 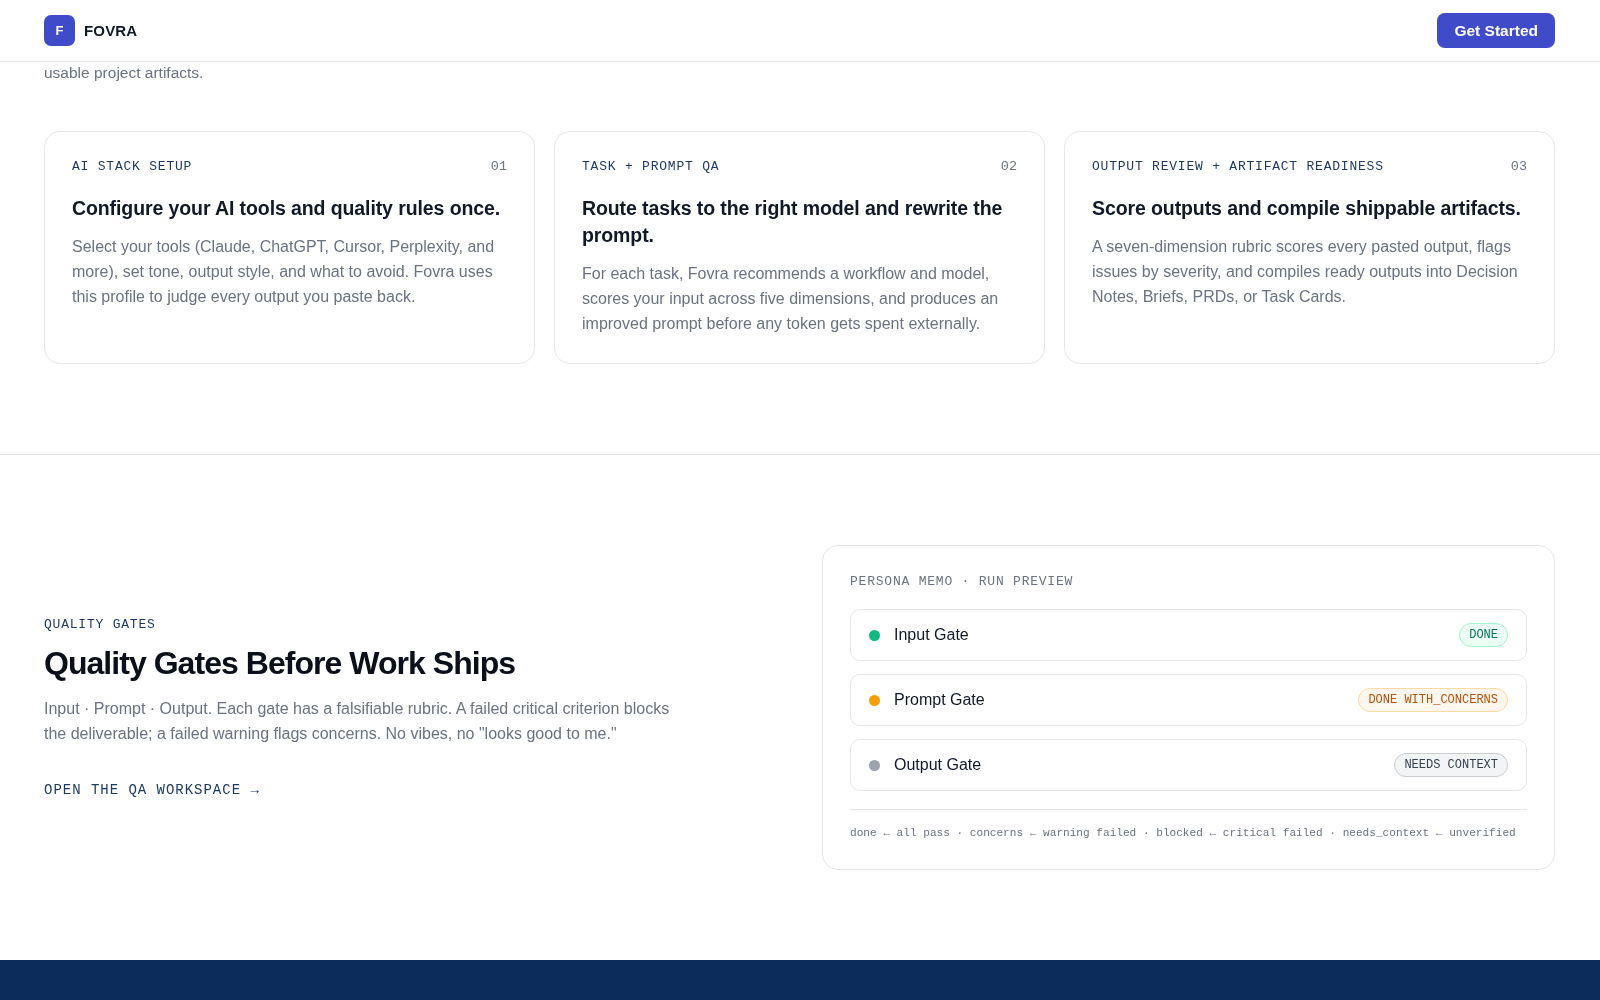 What do you see at coordinates (1183, 833) in the screenshot?
I see `legend-text: done ← all pass · concerns ← warning failed · blocked ← critical failed · needs_context ← unverified` at bounding box center [1183, 833].